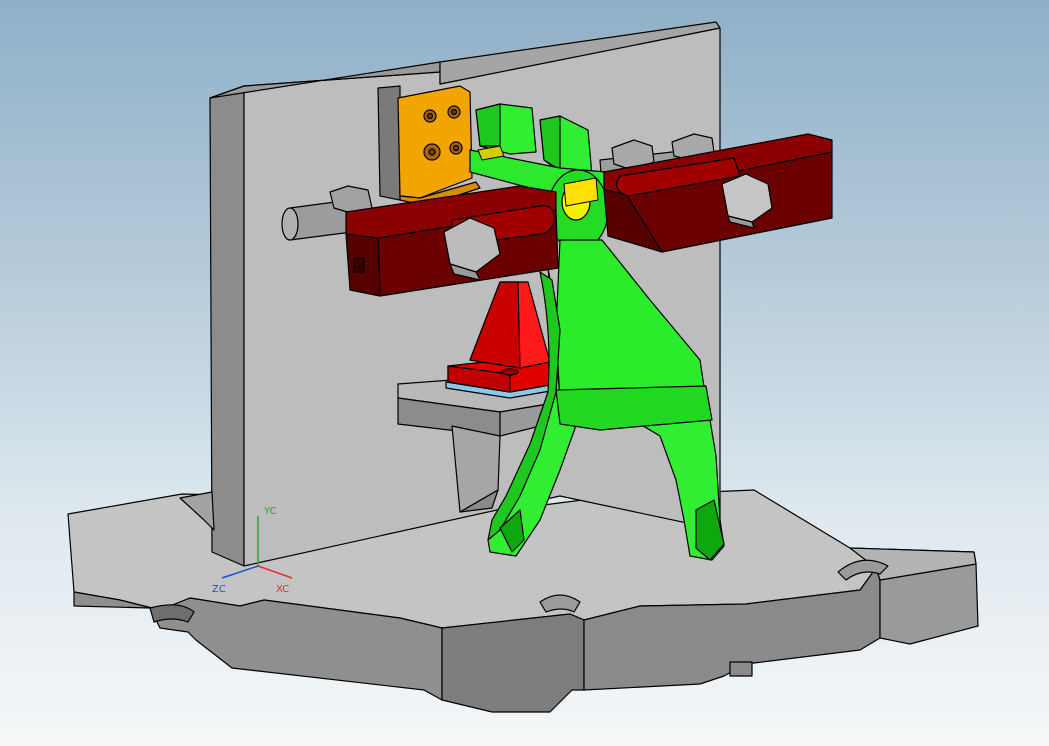 This screenshot has width=1049, height=746. I want to click on locator-block-icon, so click(429, 146).